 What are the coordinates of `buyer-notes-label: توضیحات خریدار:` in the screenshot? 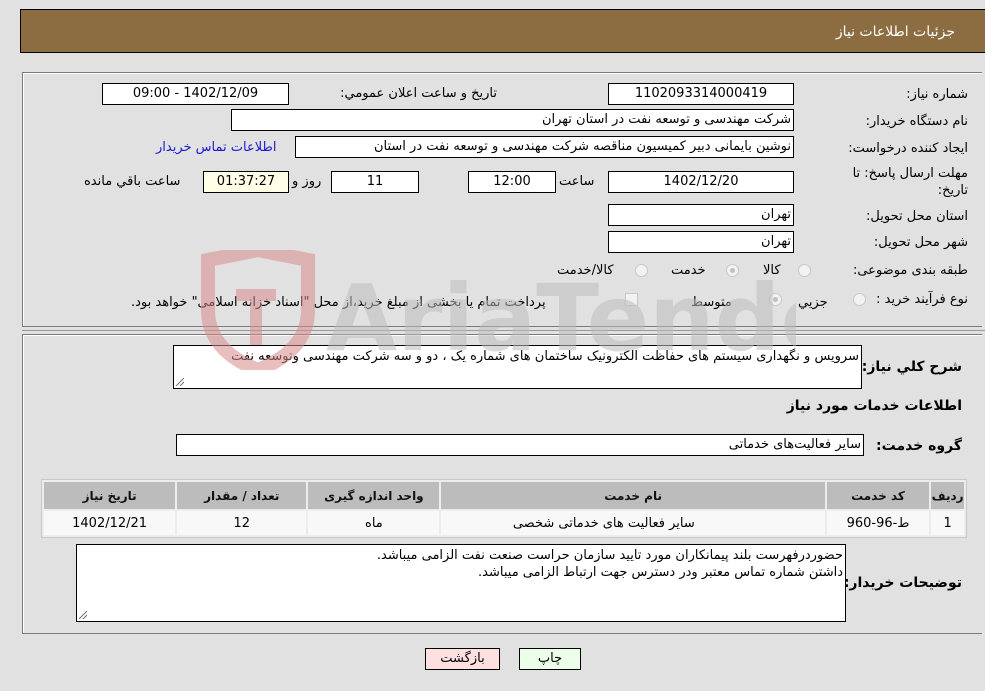 It's located at (902, 583).